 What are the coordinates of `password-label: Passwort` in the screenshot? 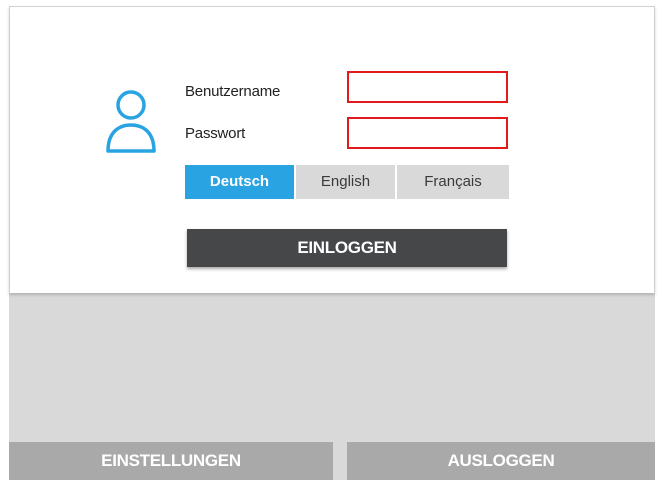 It's located at (215, 133).